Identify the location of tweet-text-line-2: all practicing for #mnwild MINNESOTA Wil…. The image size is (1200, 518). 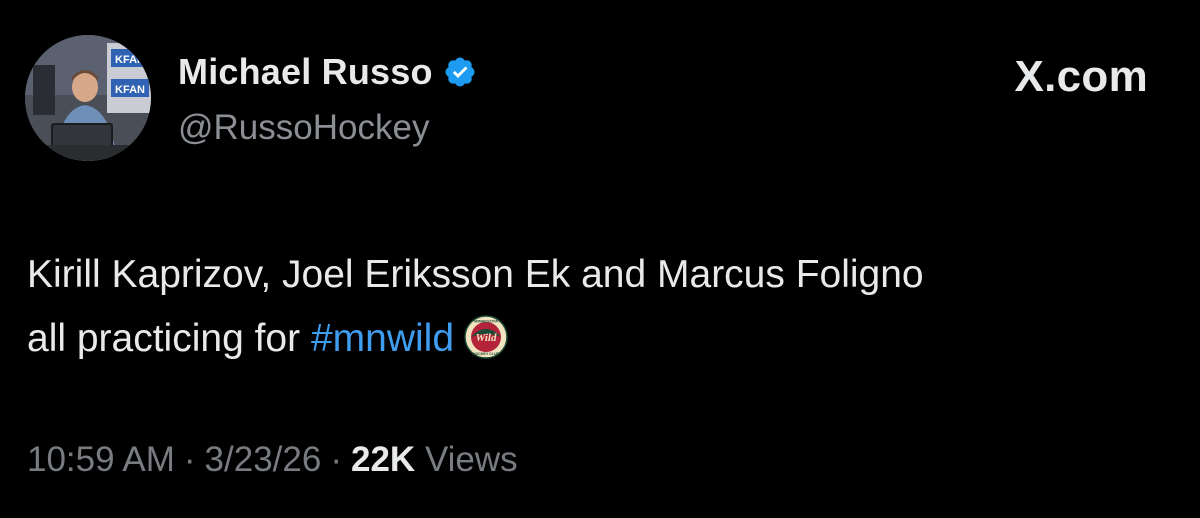
(602, 339).